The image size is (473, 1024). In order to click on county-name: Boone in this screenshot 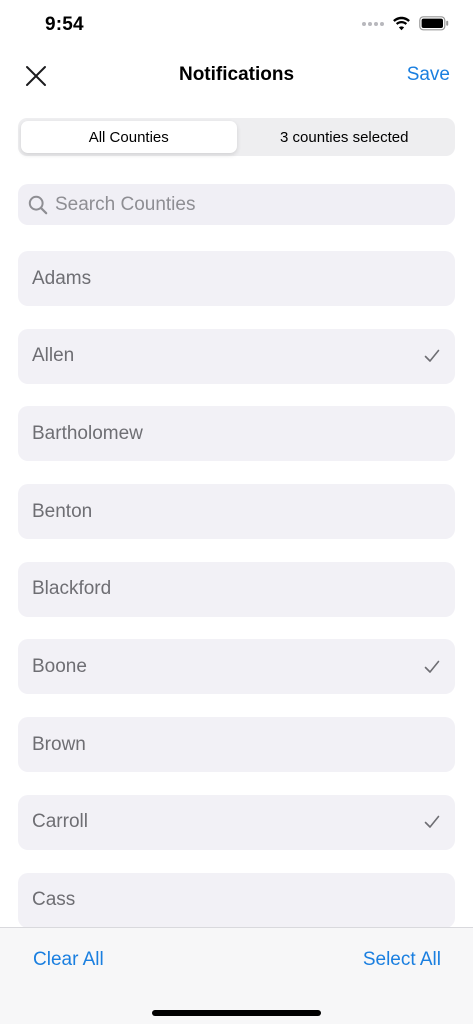, I will do `click(59, 666)`.